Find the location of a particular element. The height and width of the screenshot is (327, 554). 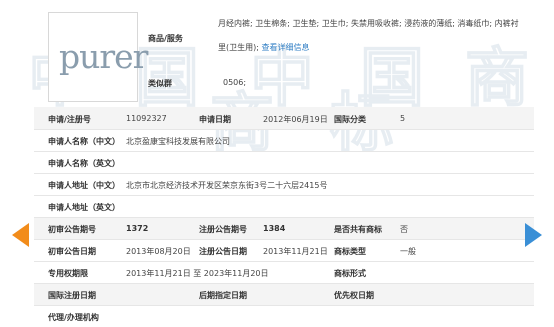

reg-pub-date-value: 2013年11月21日 is located at coordinates (295, 251).